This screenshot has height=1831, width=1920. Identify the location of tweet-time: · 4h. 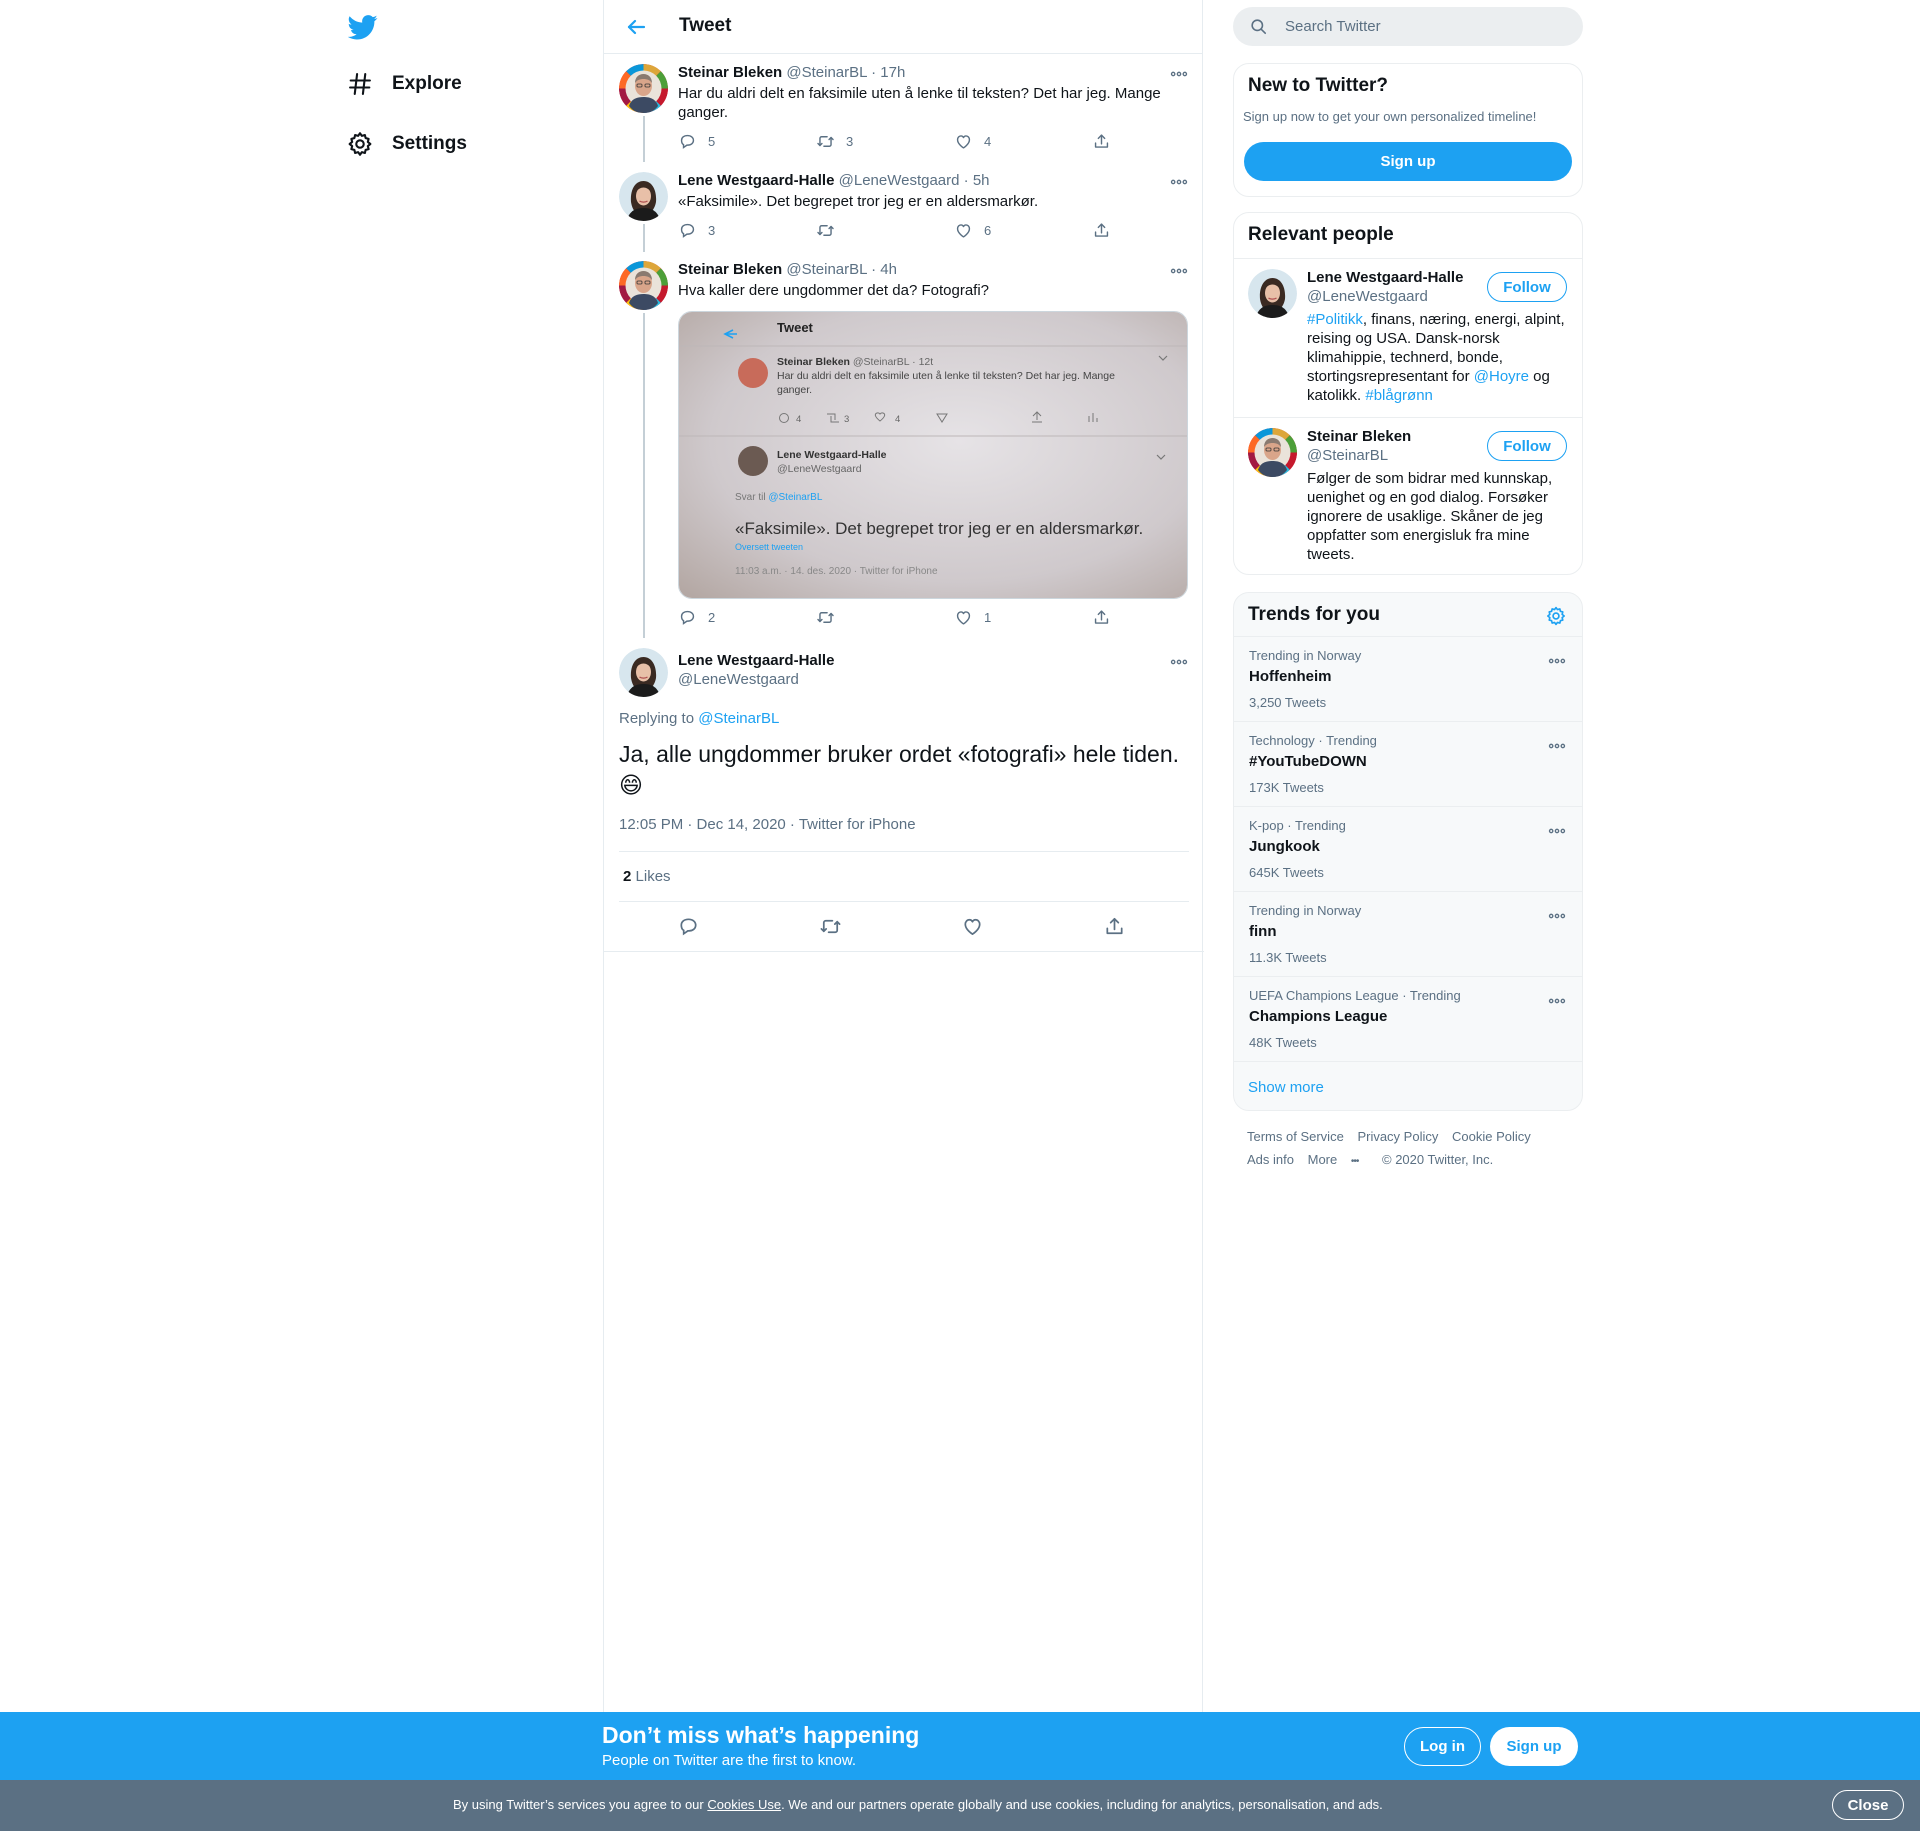
(884, 269).